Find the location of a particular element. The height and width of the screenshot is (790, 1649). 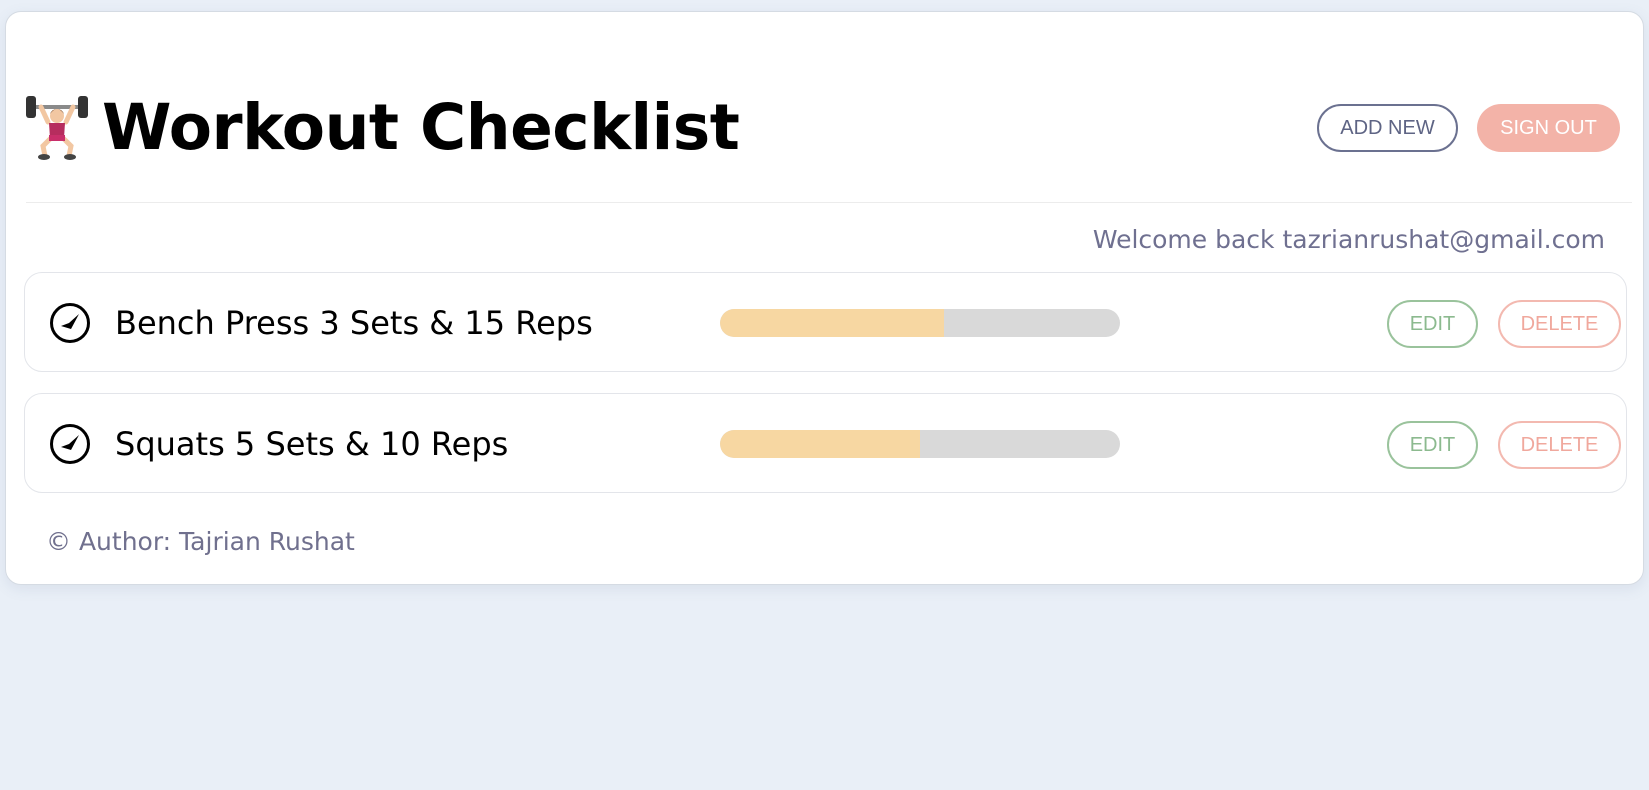

header-divider is located at coordinates (829, 202).